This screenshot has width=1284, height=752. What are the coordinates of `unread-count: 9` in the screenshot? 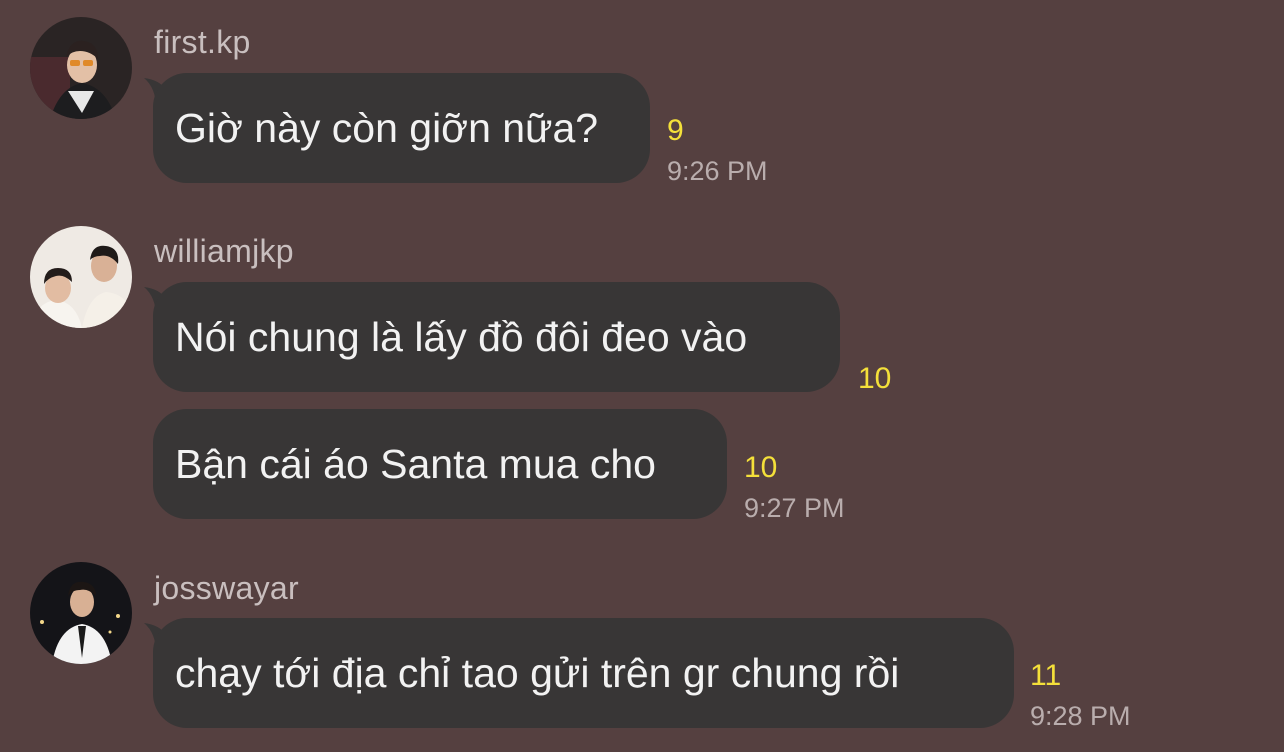 It's located at (675, 130).